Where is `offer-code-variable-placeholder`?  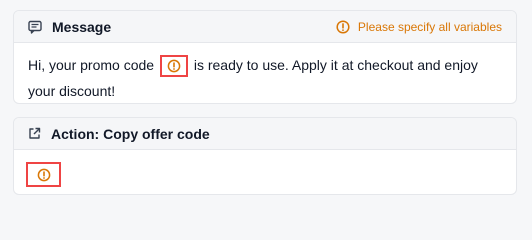 offer-code-variable-placeholder is located at coordinates (43, 174).